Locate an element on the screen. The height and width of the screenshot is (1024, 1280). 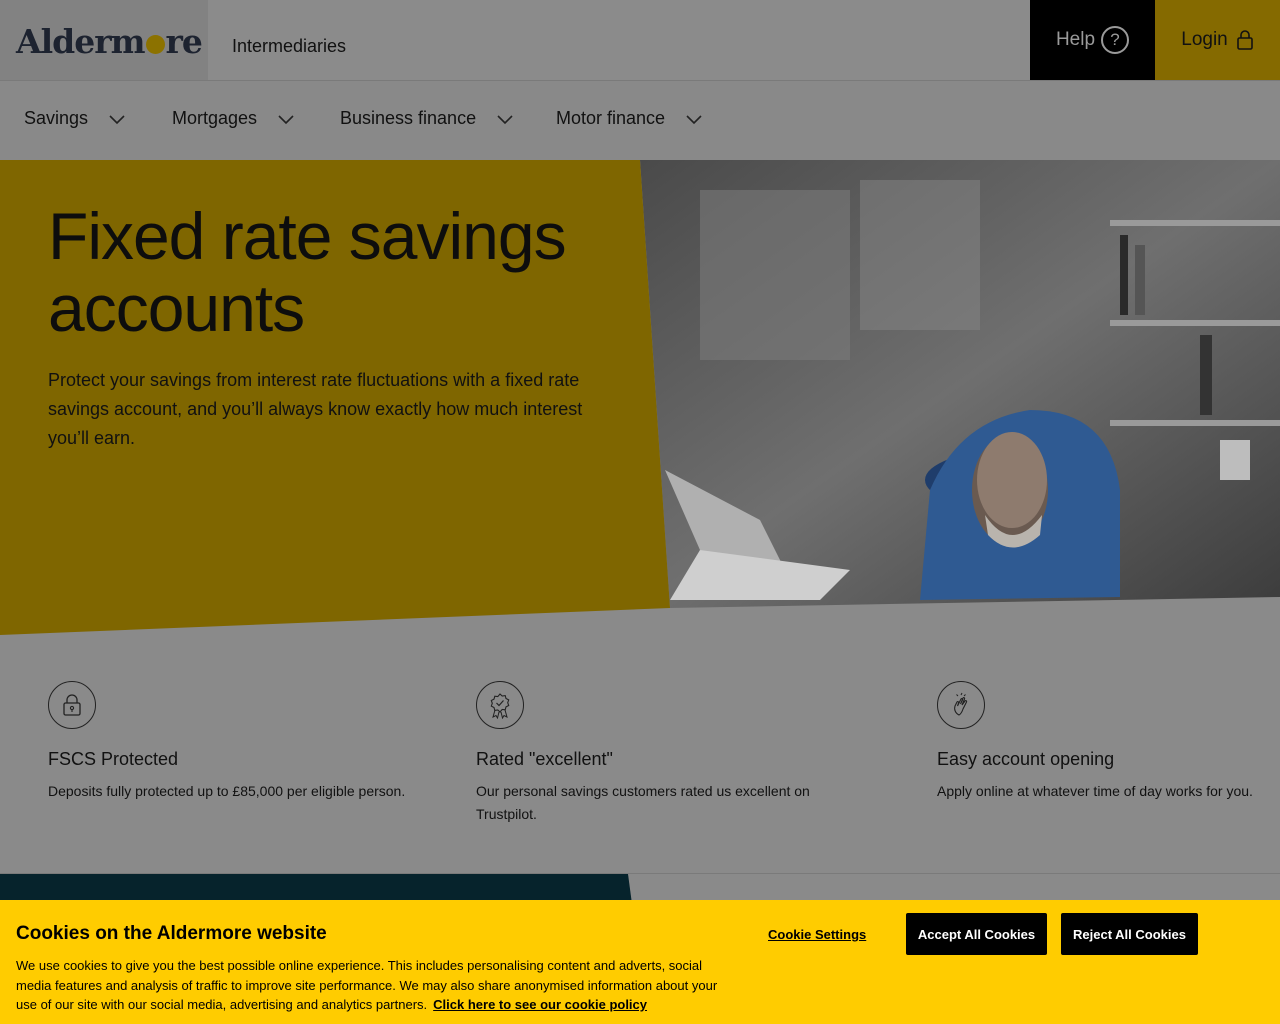
nav-item-business-finance: Business finance is located at coordinates (427, 118).